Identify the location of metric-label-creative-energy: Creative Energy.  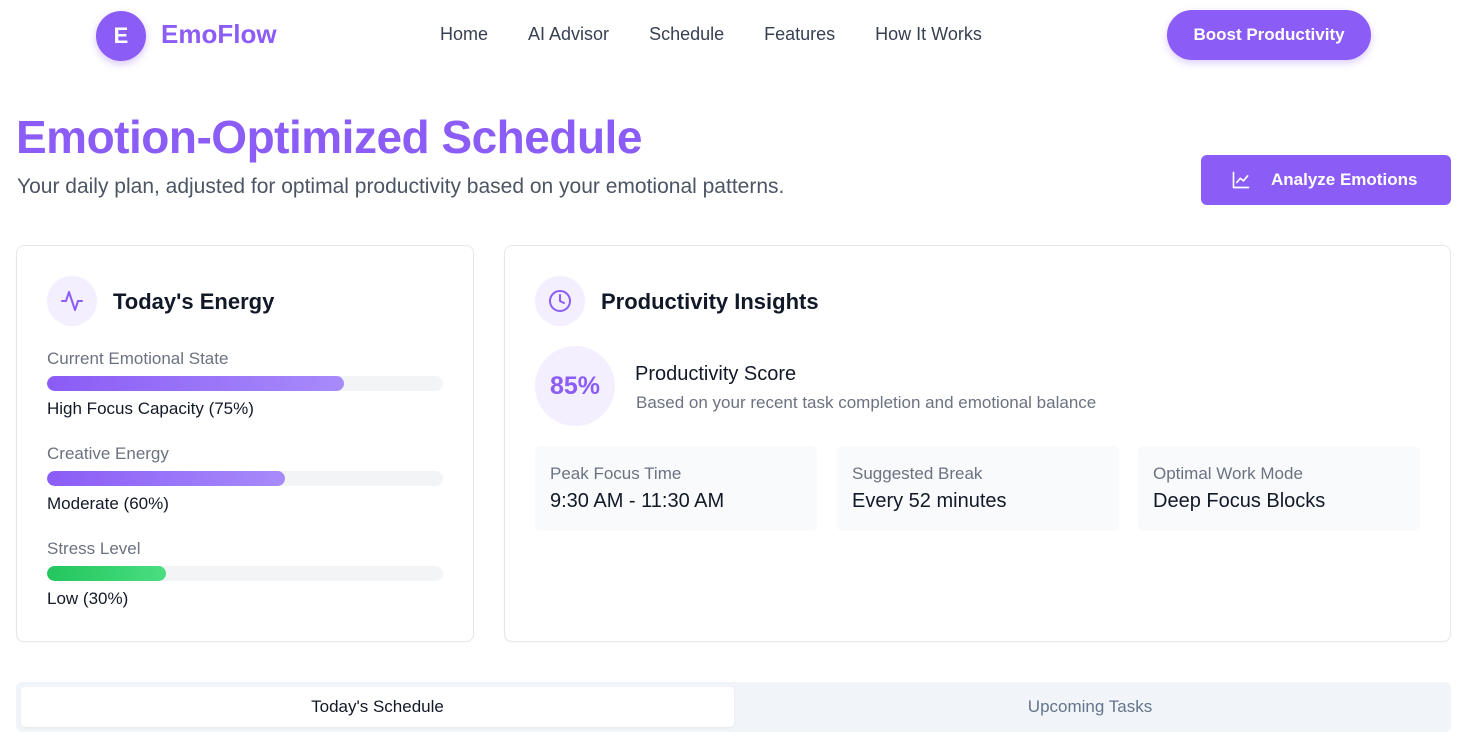
(108, 453).